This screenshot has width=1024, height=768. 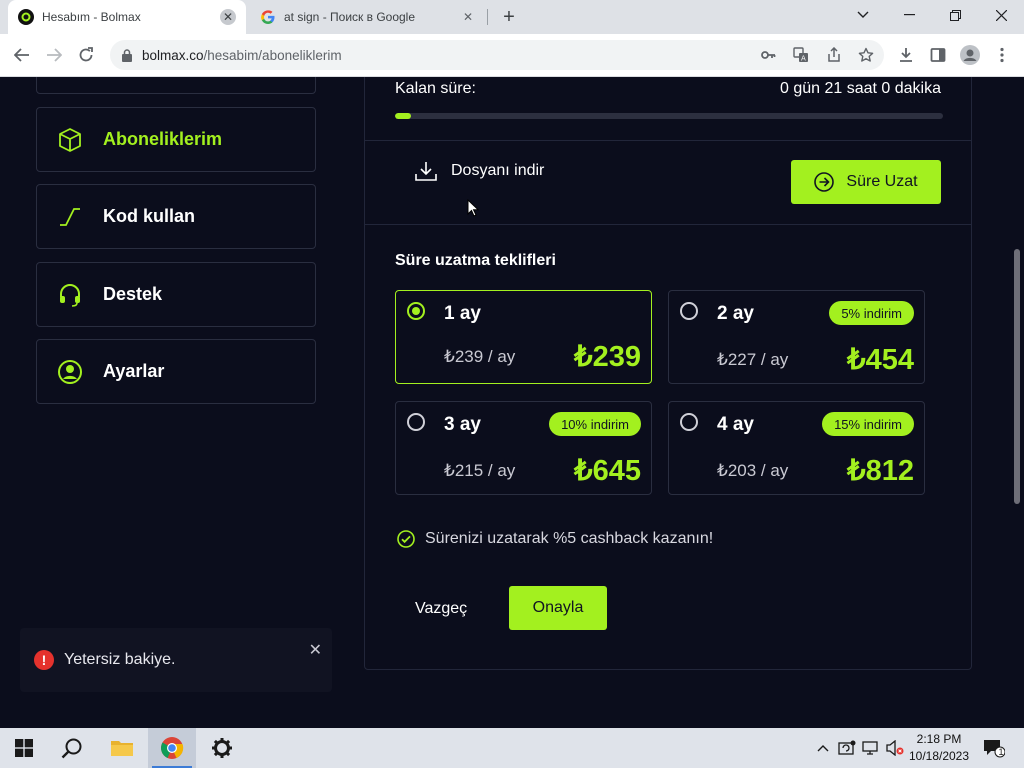 I want to click on download-icon, so click(x=906, y=55).